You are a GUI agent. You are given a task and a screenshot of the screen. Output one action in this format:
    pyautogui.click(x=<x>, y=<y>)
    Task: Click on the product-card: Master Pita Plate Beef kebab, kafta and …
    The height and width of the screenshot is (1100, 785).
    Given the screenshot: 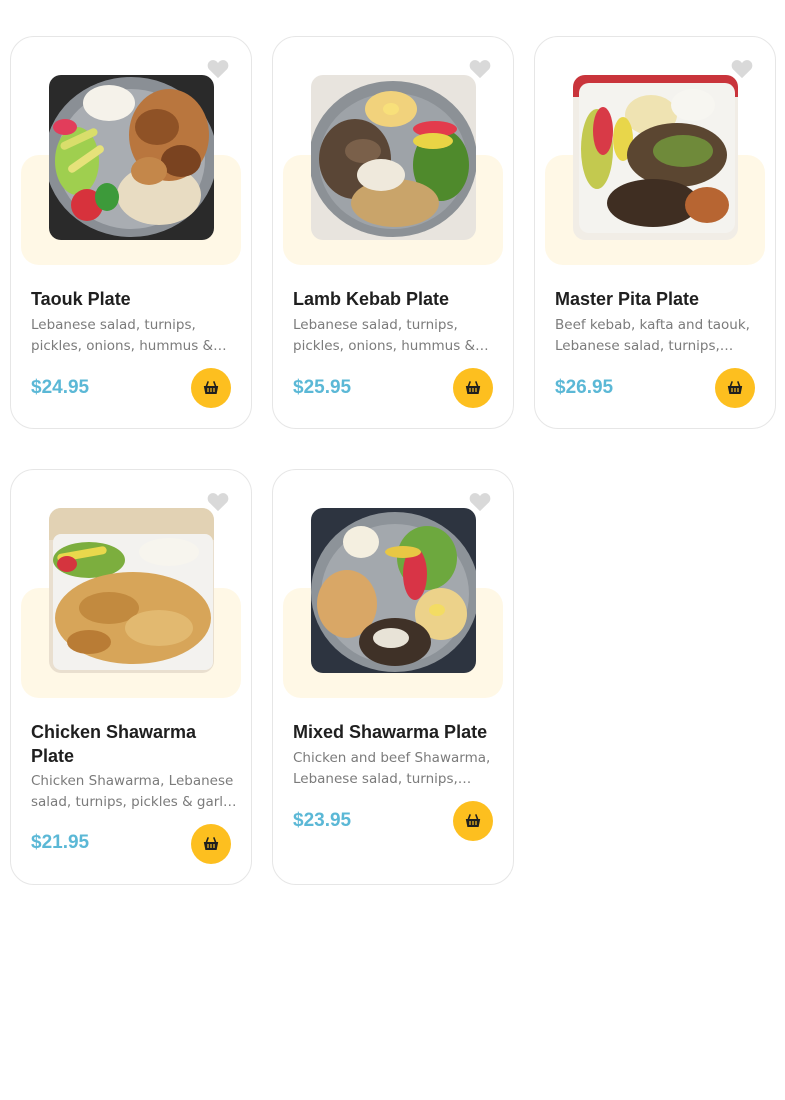 What is the action you would take?
    pyautogui.click(x=655, y=232)
    